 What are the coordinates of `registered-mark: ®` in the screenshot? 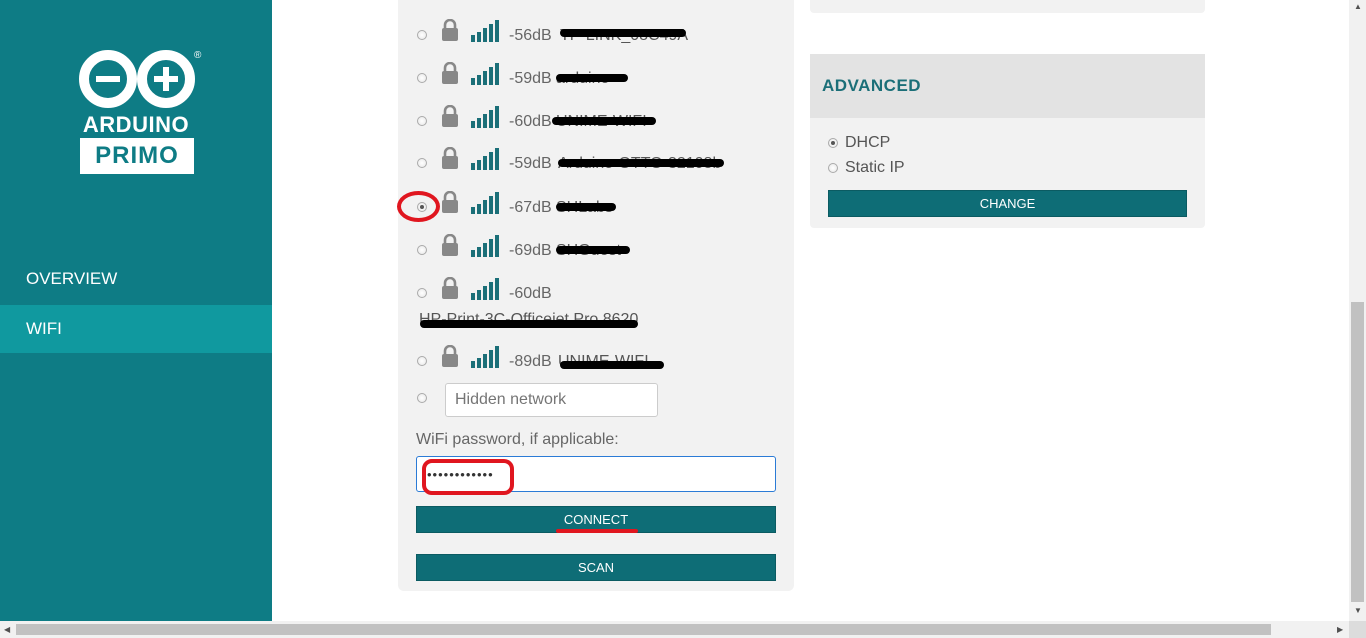 It's located at (198, 55).